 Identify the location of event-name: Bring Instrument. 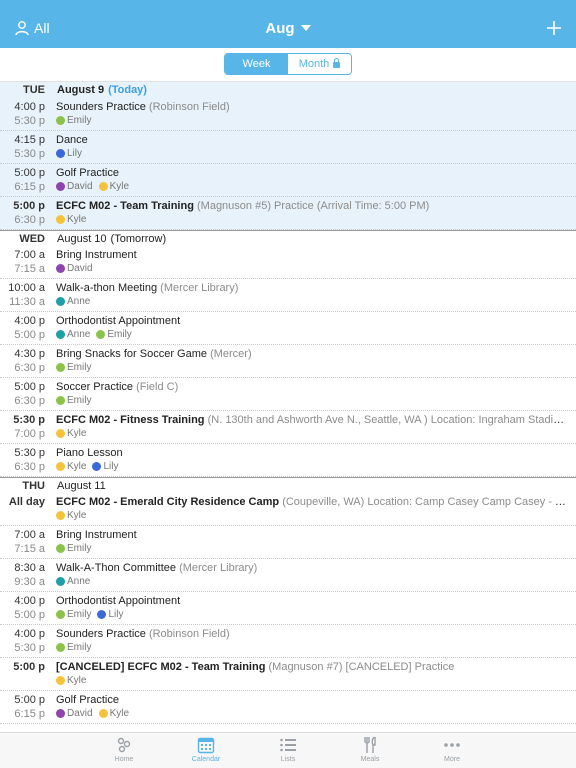
(96, 535).